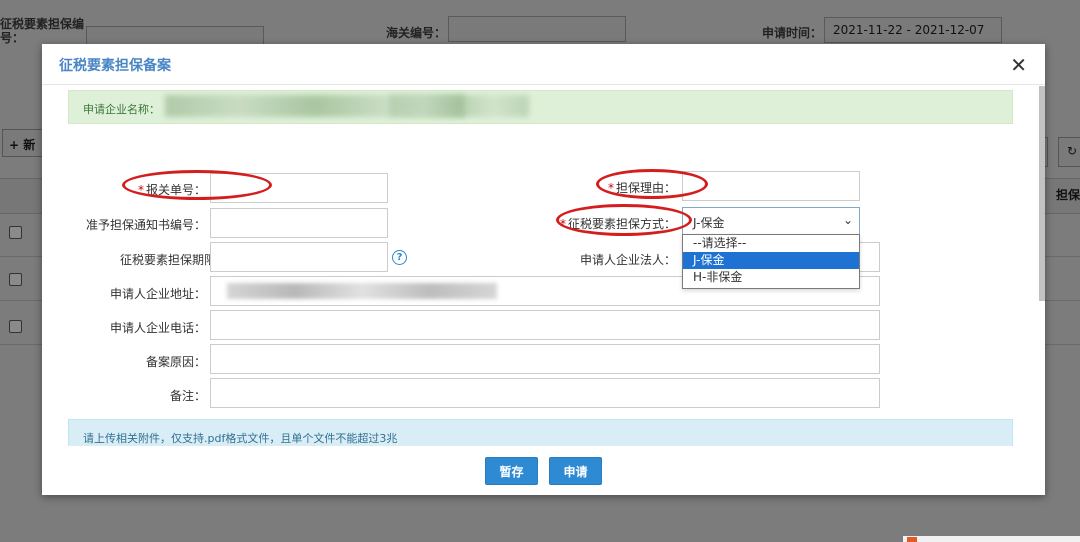  Describe the element at coordinates (1072, 151) in the screenshot. I see `refresh-icon: ↻` at that location.